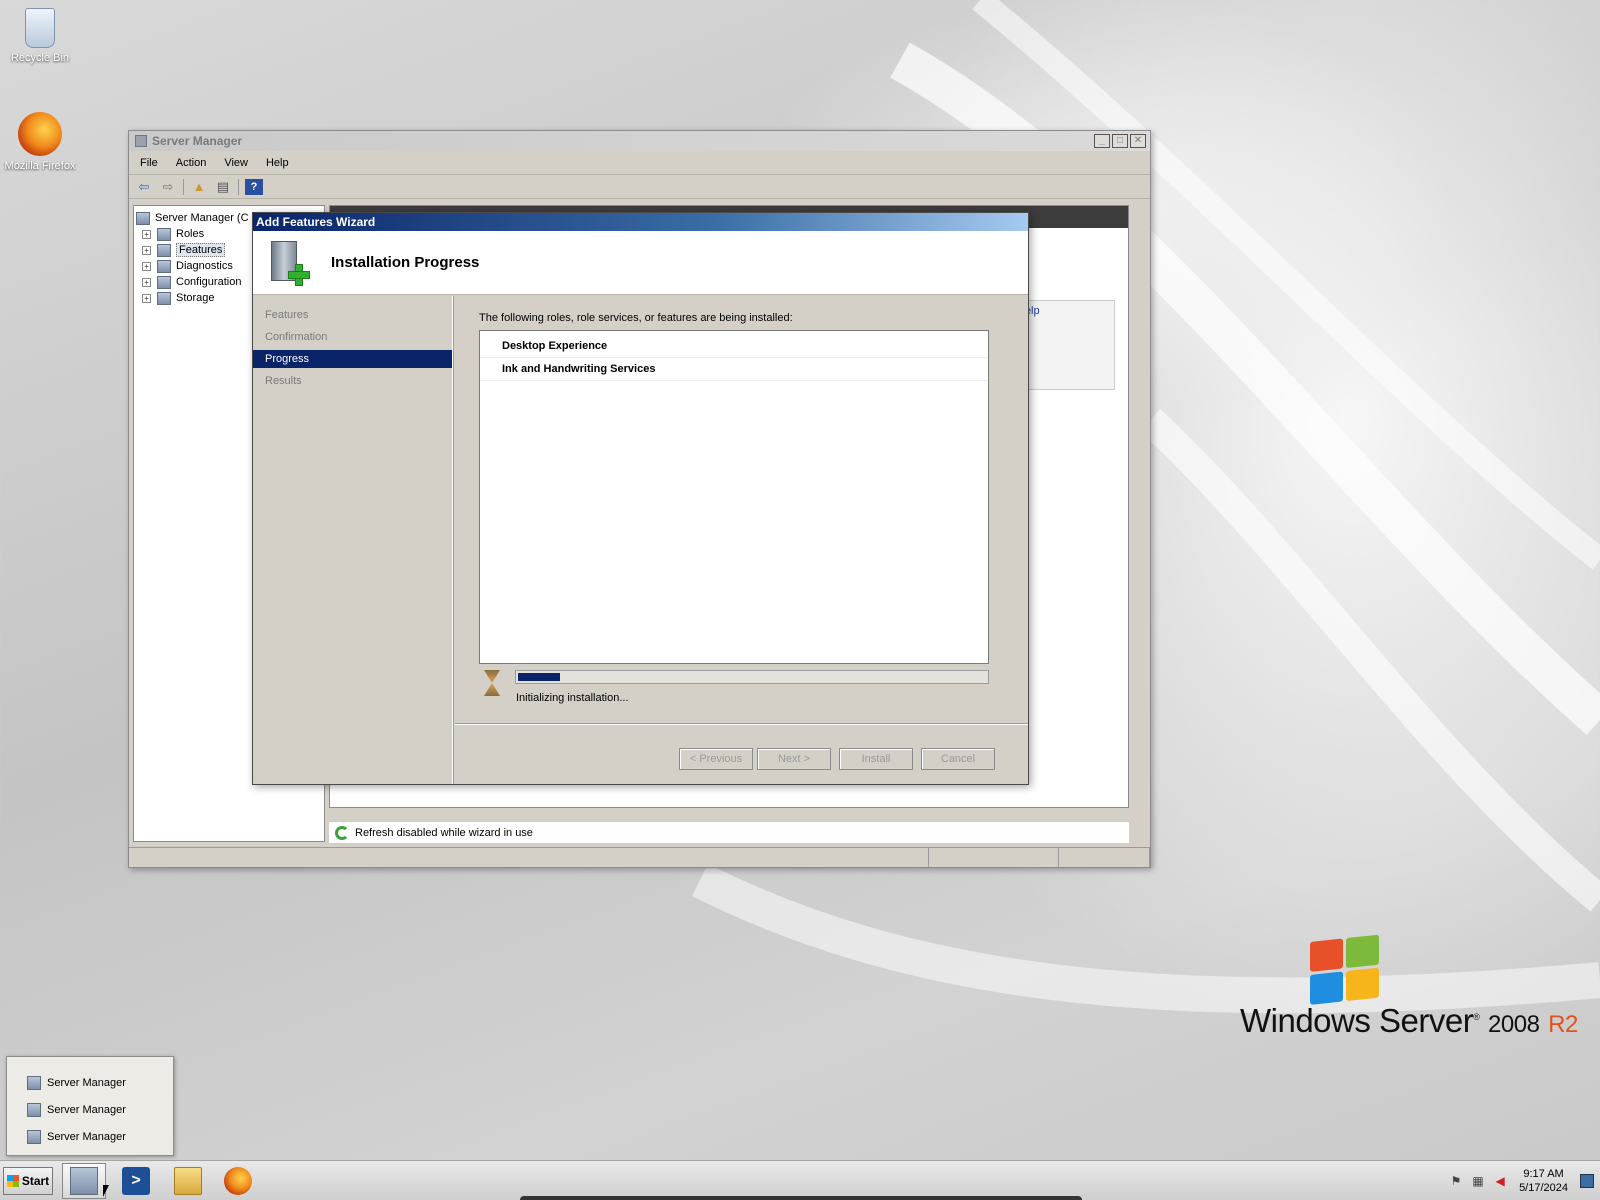 The width and height of the screenshot is (1600, 1200). I want to click on desktop-icon-firefox: Mozilla Firefox, so click(40, 142).